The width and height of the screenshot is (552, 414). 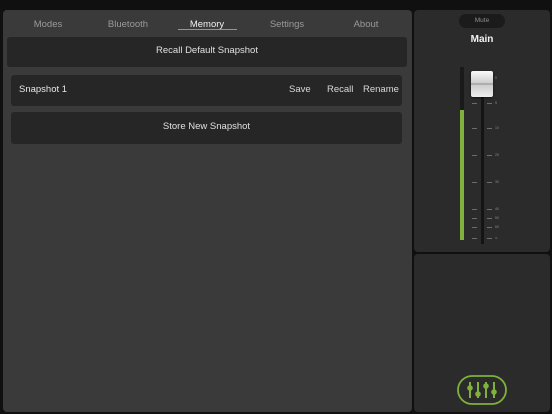 I want to click on snapshot-name: Snapshot 1, so click(x=43, y=89).